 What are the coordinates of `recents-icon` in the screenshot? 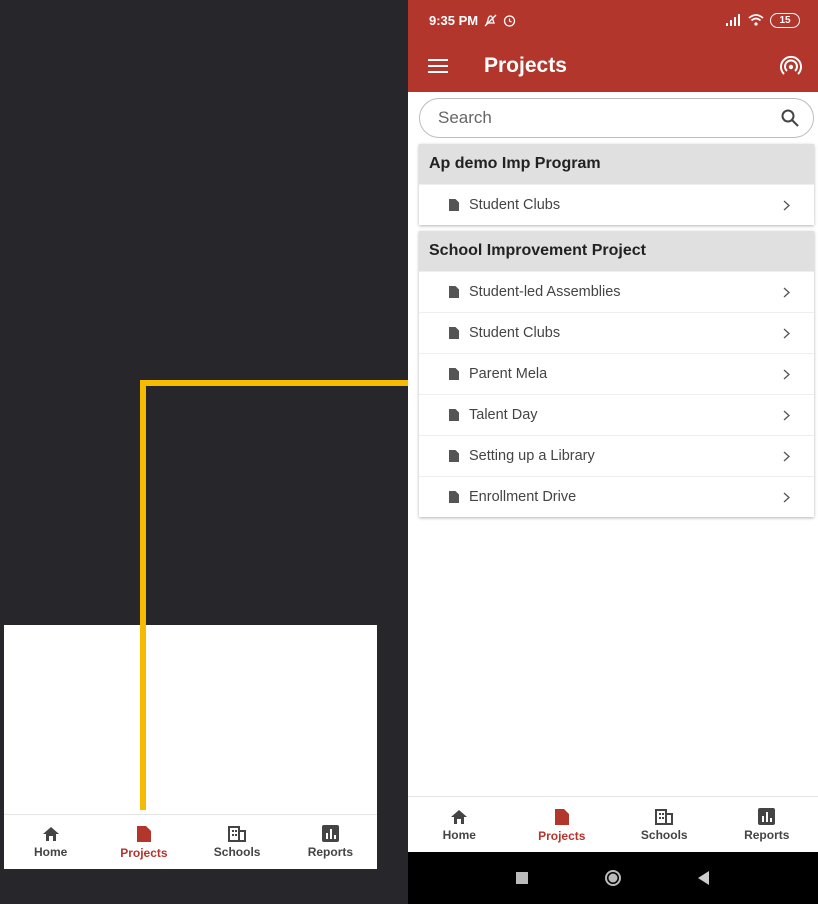 It's located at (522, 878).